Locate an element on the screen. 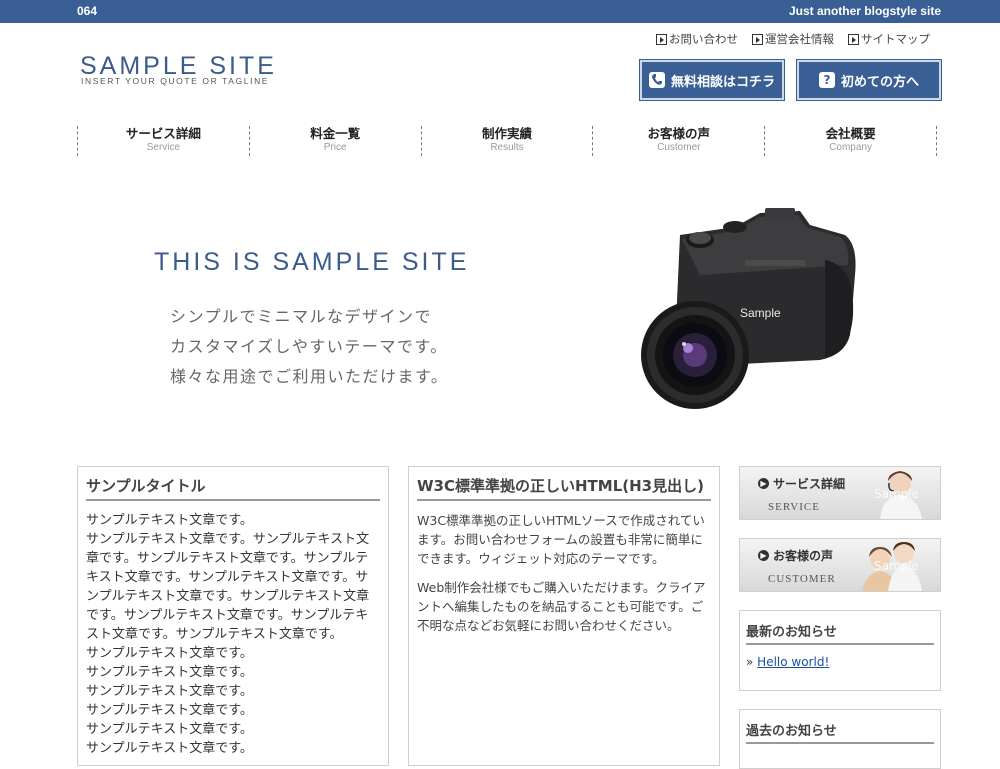 Image resolution: width=1000 pixels, height=769 pixels. free-consult-button: 無料相談はコチラ is located at coordinates (712, 80).